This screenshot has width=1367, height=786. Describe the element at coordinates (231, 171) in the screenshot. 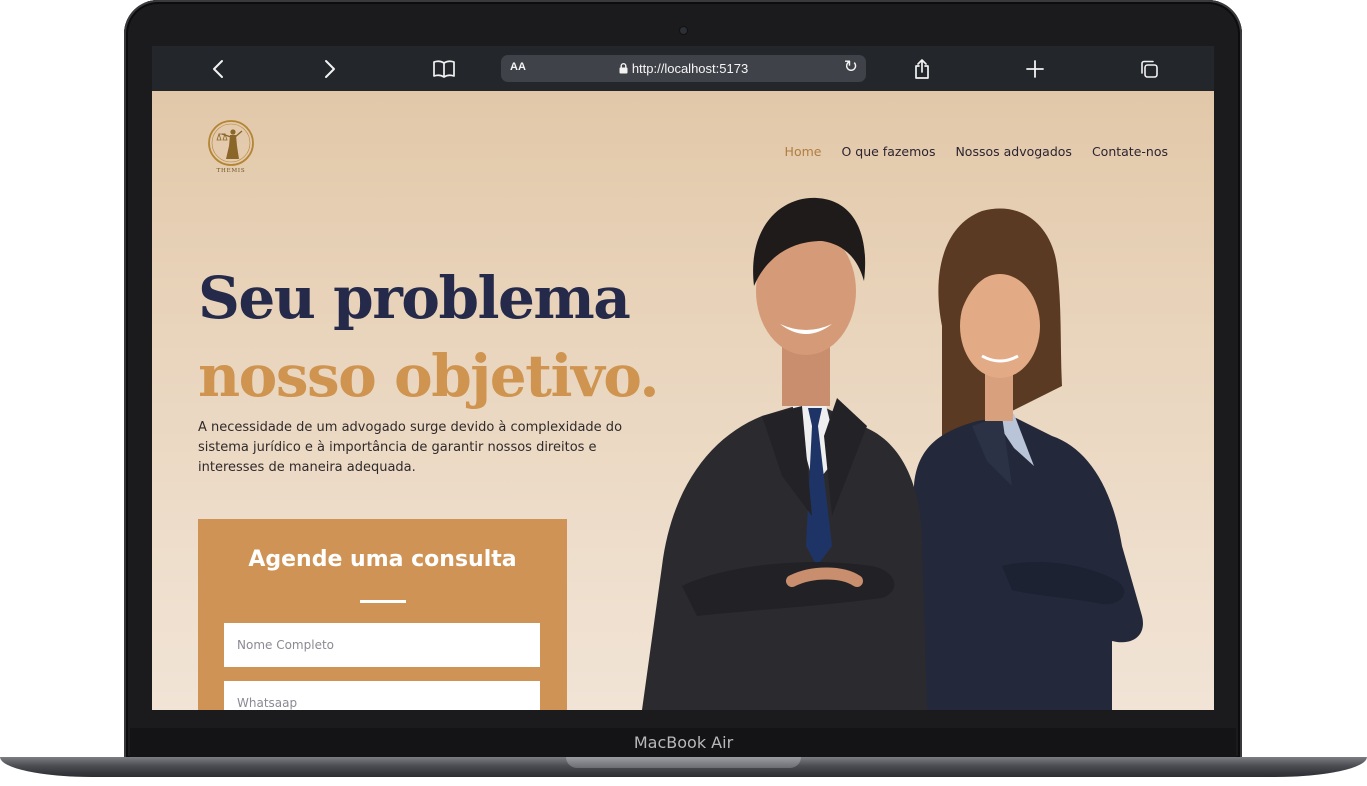

I see `svg-text: THEMIS` at that location.